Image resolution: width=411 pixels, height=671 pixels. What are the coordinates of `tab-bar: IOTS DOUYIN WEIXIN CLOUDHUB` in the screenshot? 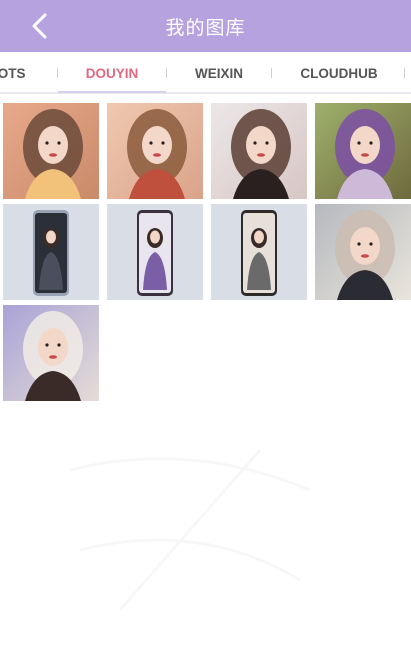 It's located at (205, 73).